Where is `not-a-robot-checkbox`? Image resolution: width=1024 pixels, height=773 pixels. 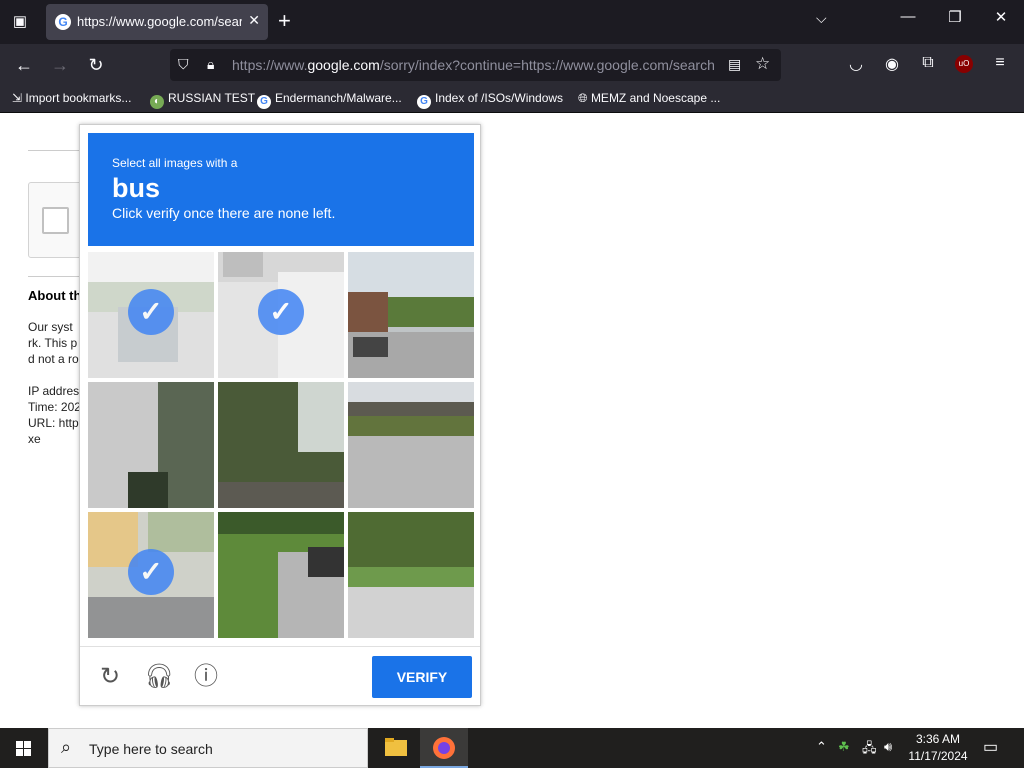 not-a-robot-checkbox is located at coordinates (55, 220).